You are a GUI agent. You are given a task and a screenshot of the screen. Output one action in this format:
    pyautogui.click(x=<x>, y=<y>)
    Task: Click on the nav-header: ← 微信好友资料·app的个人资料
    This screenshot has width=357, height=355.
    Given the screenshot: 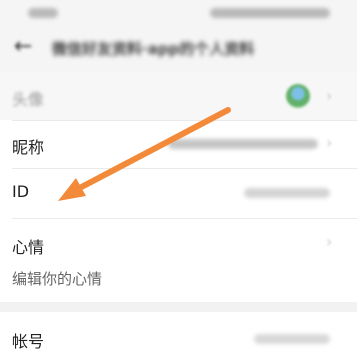 What is the action you would take?
    pyautogui.click(x=178, y=48)
    